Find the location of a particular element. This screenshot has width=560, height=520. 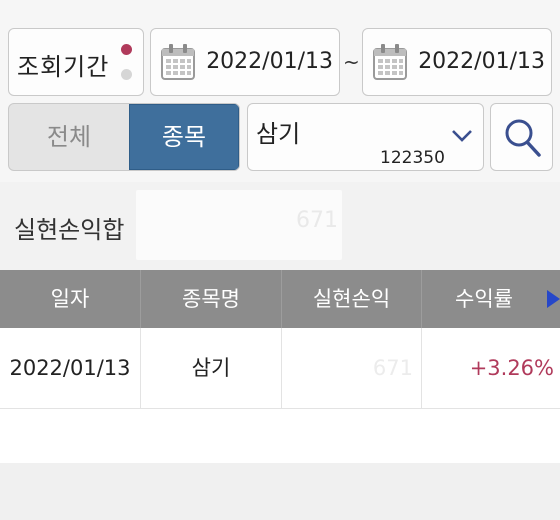

header-date: 일자 is located at coordinates (70, 299).